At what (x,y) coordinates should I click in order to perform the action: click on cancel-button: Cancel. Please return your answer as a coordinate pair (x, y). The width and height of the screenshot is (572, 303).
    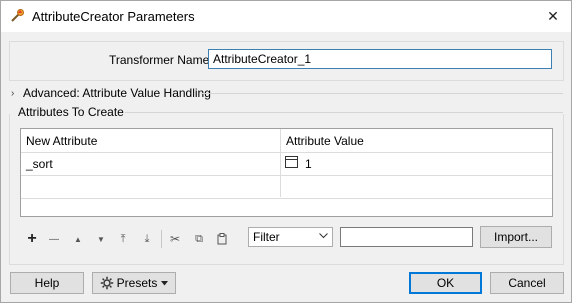
    Looking at the image, I should click on (527, 283).